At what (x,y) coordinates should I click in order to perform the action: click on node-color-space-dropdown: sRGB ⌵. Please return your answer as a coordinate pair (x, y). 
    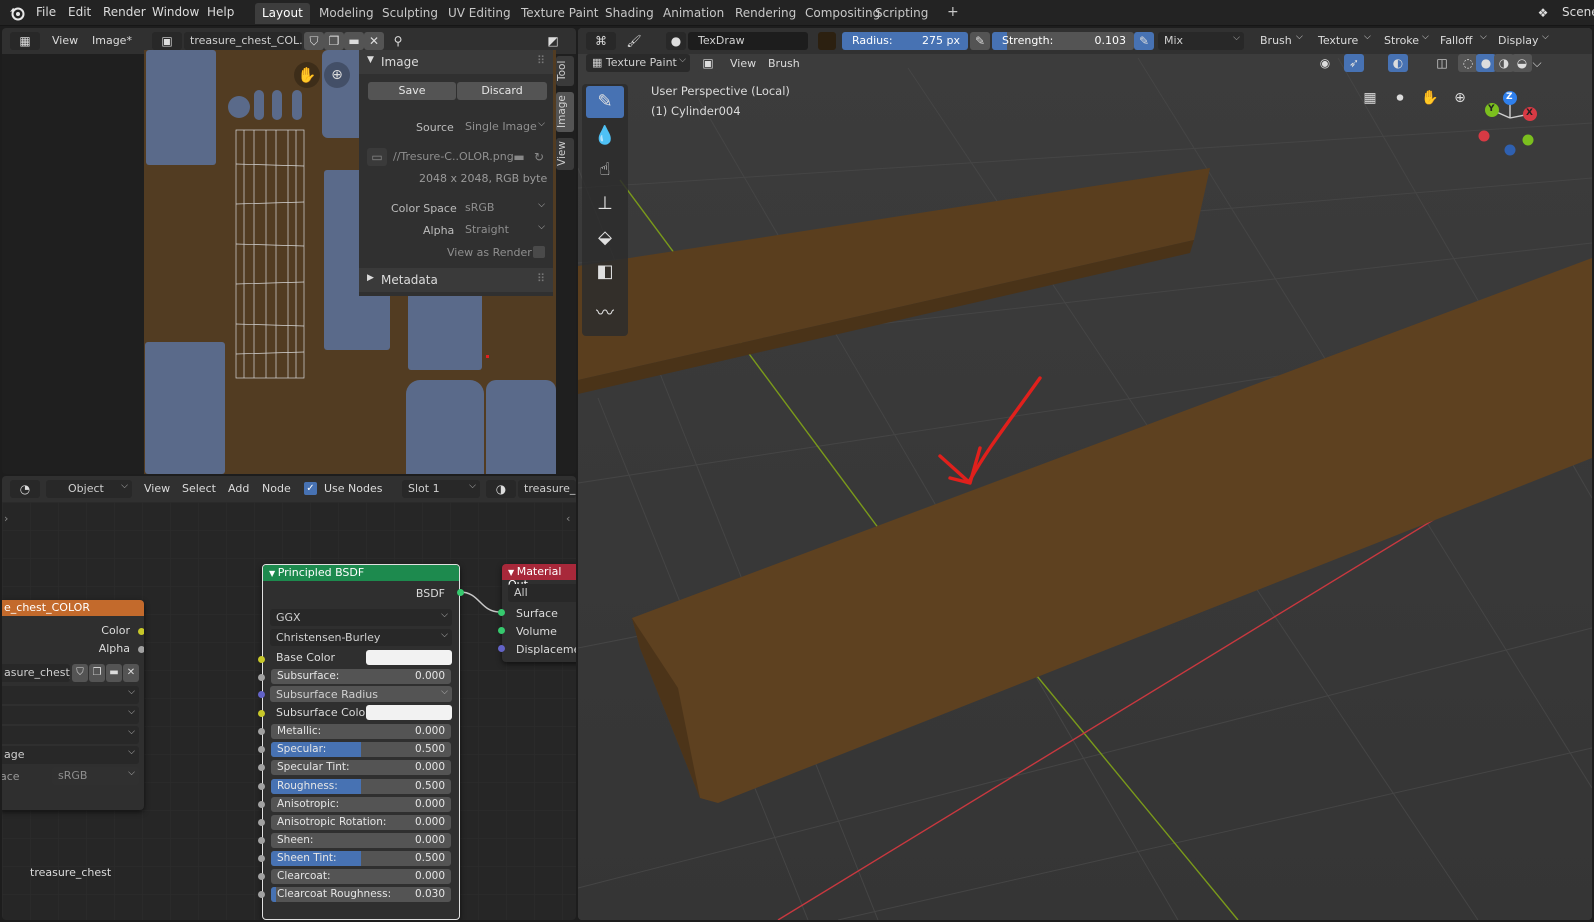
    Looking at the image, I should click on (95, 776).